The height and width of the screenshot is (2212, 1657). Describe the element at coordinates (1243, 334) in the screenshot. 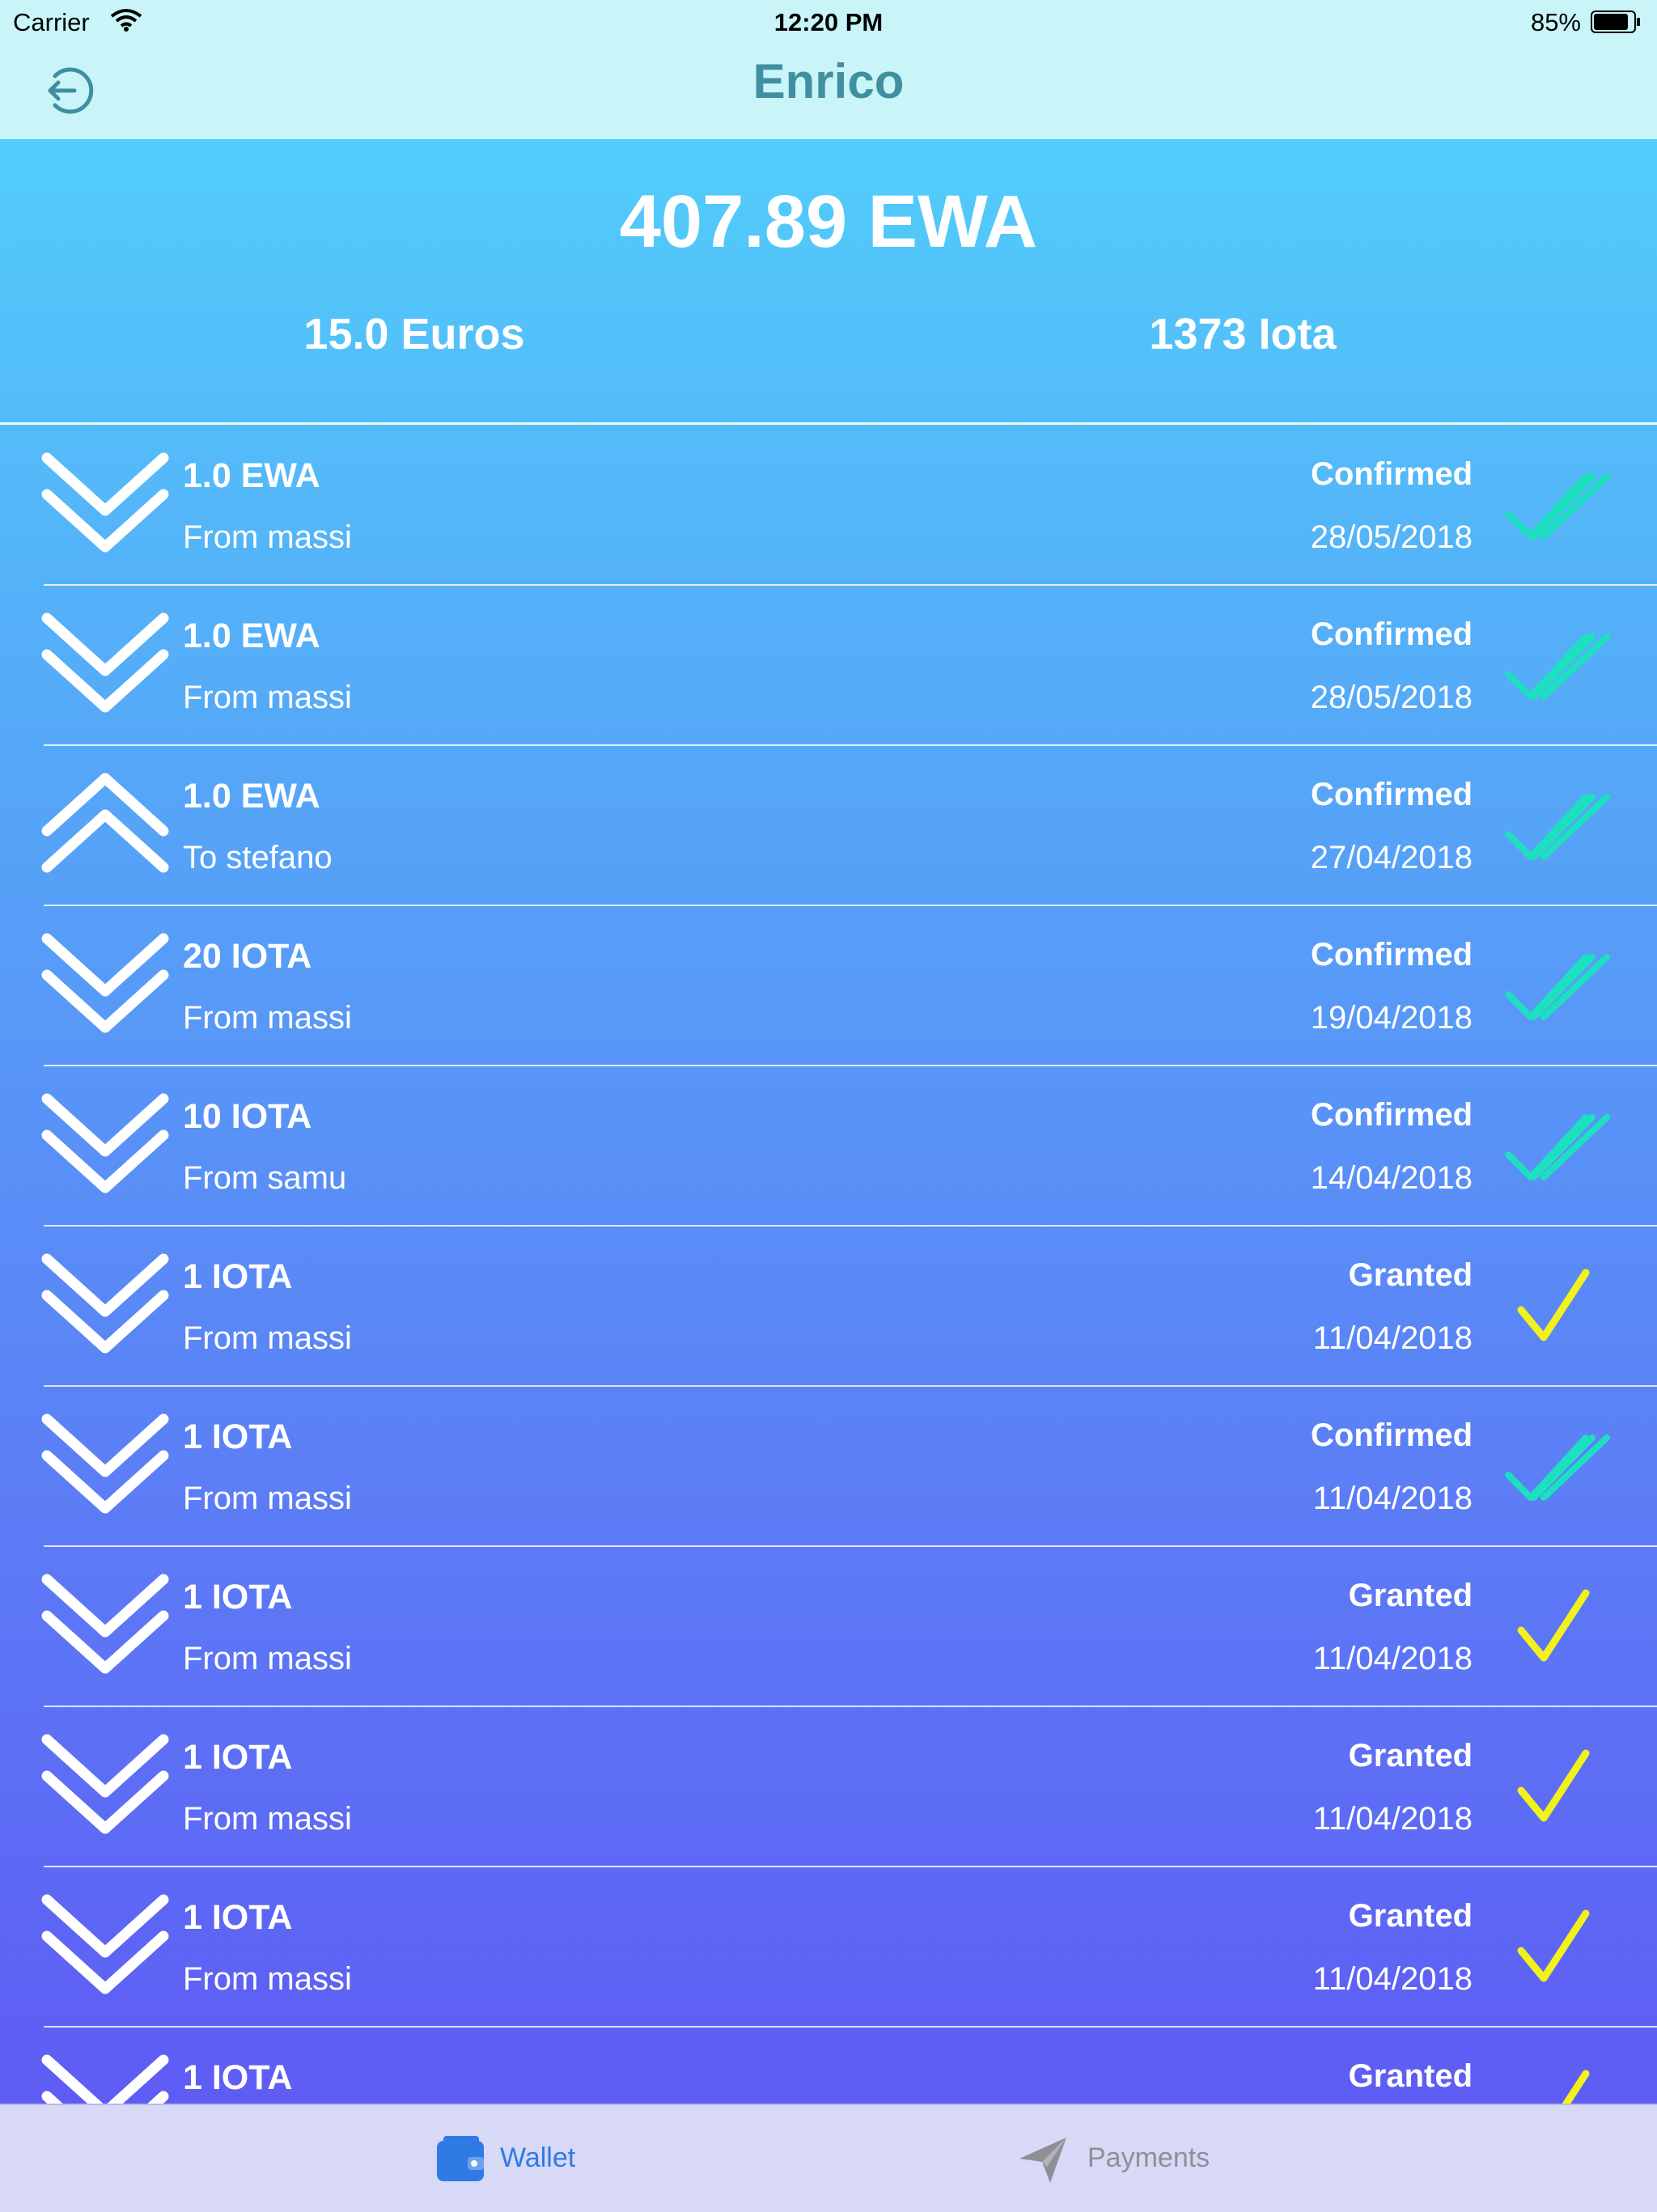

I see `balance-iota: 1373 Iota` at that location.